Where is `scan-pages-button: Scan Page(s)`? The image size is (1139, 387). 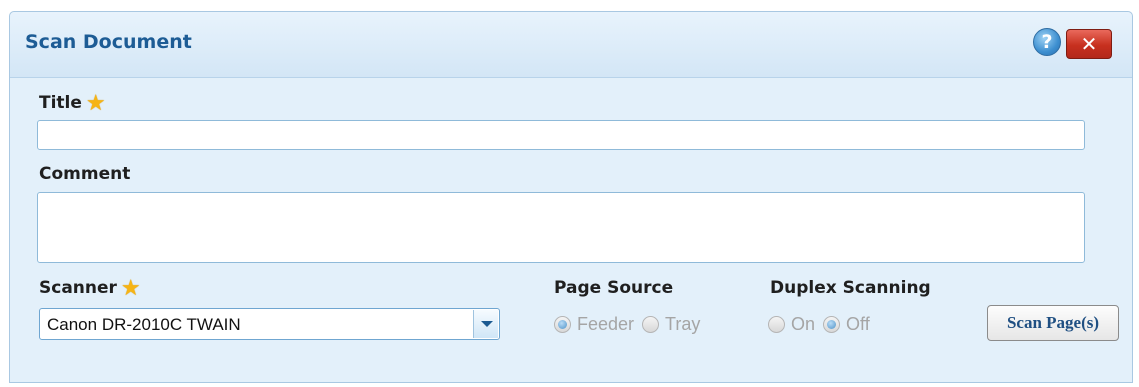 scan-pages-button: Scan Page(s) is located at coordinates (1053, 323).